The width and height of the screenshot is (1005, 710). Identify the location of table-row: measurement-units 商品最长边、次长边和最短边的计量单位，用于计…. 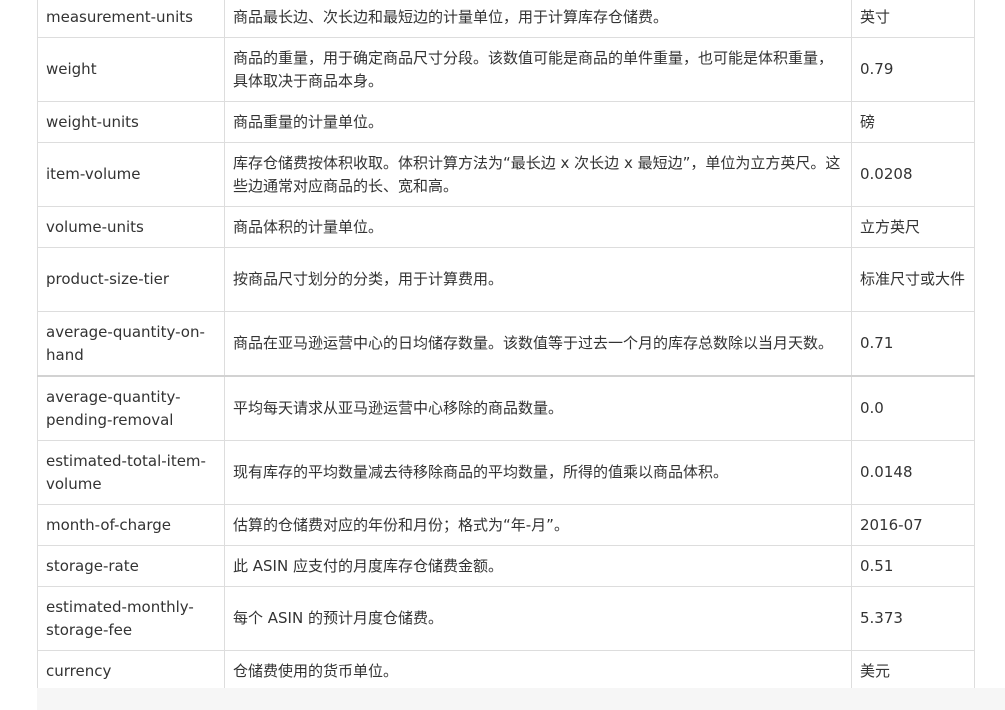
(506, 19).